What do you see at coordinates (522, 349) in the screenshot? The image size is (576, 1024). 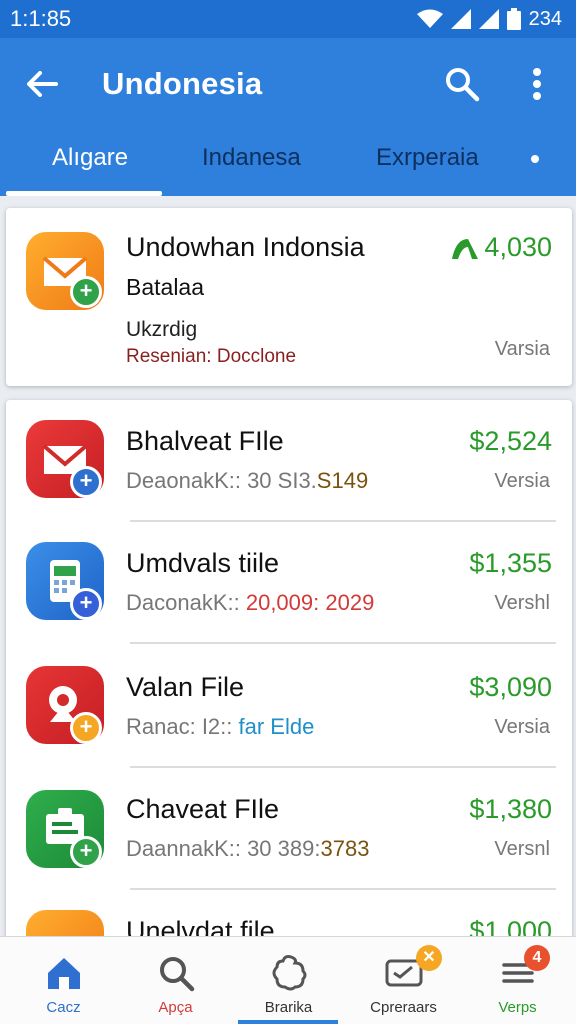 I see `featured-version: Varsia` at bounding box center [522, 349].